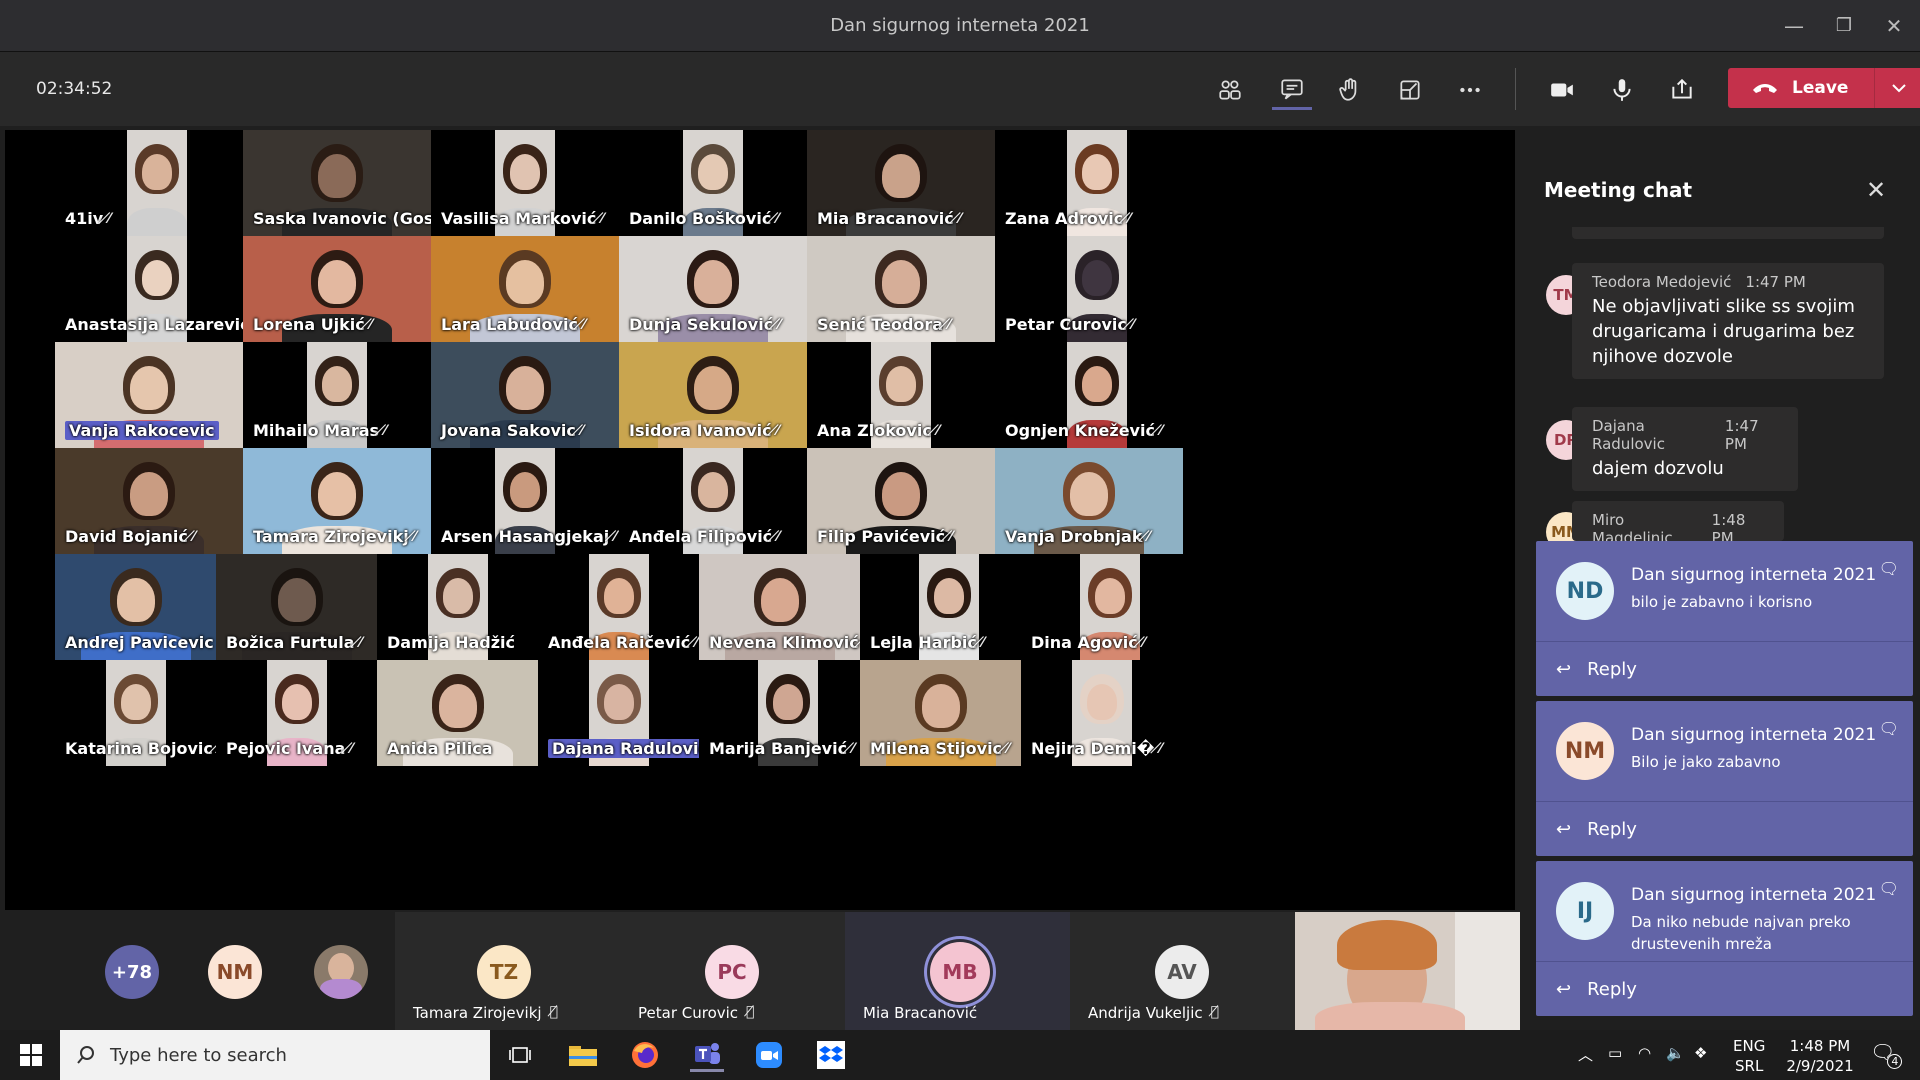  Describe the element at coordinates (1562, 90) in the screenshot. I see `camera-icon` at that location.